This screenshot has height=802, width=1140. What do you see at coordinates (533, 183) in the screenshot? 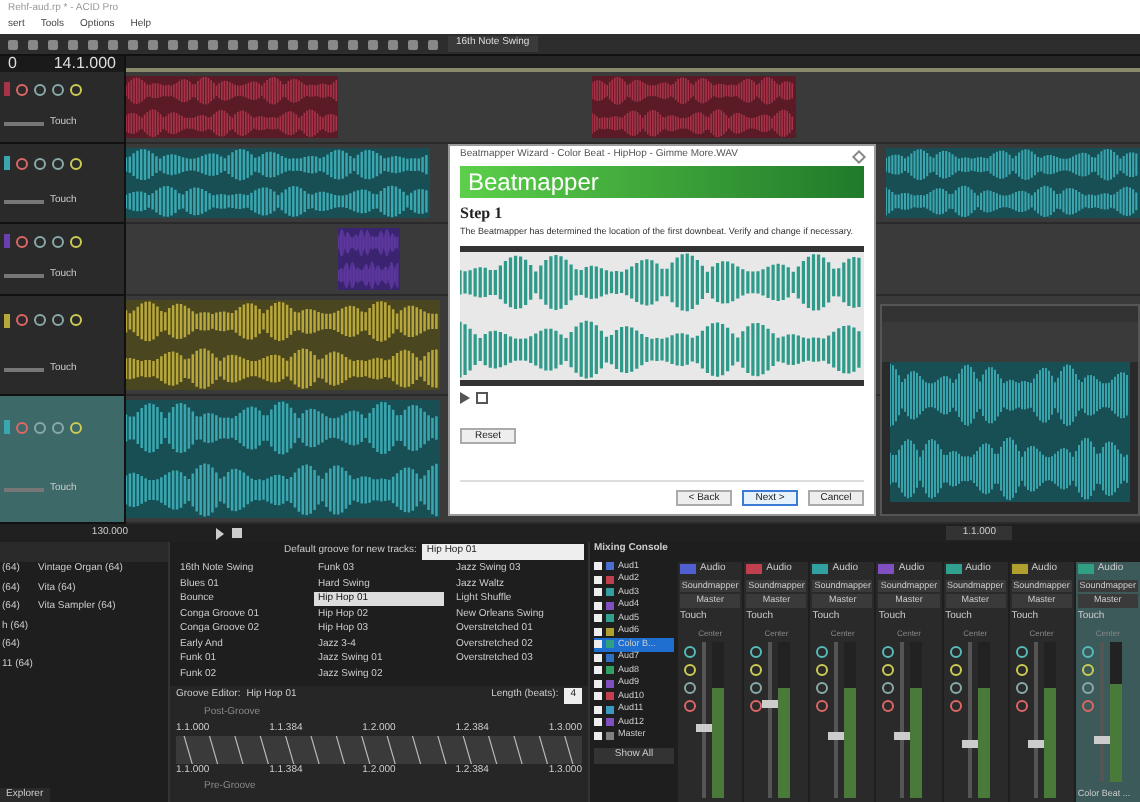
I see `banner-title: Beatmapper` at bounding box center [533, 183].